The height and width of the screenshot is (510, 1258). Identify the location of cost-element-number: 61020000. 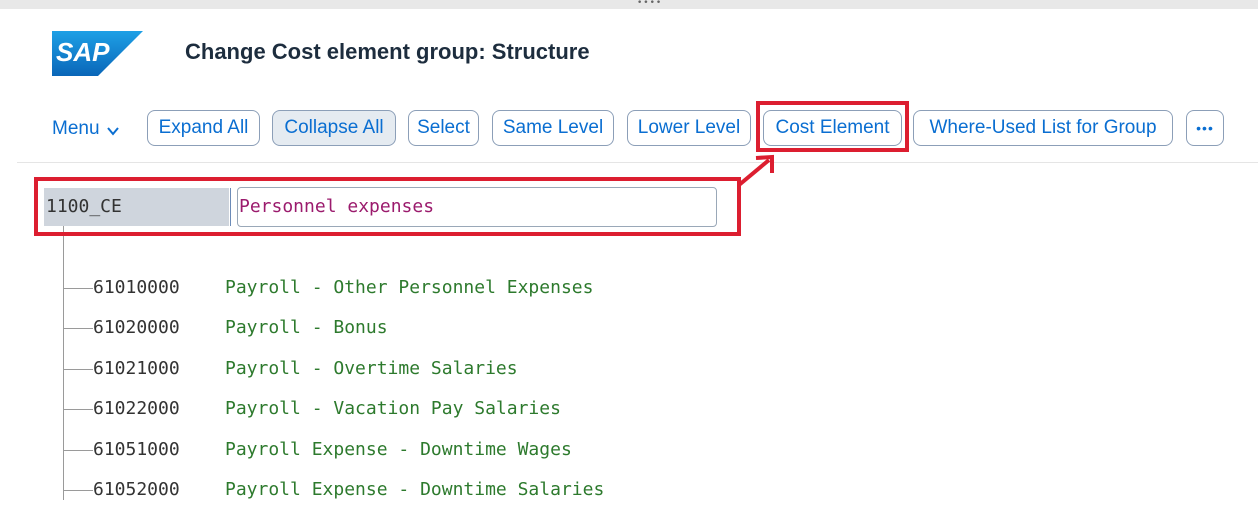
(136, 328).